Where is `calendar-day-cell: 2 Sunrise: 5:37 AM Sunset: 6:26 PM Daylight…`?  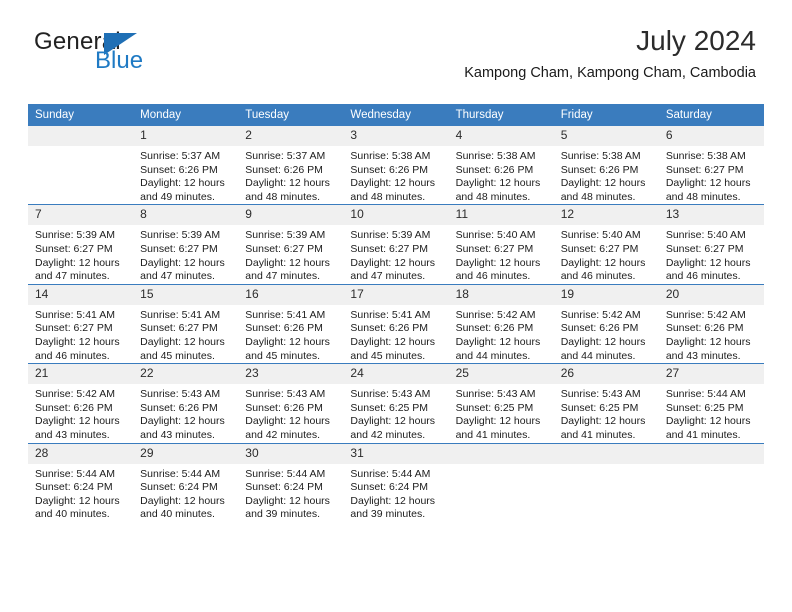
calendar-day-cell: 2 Sunrise: 5:37 AM Sunset: 6:26 PM Daylight… is located at coordinates (291, 165).